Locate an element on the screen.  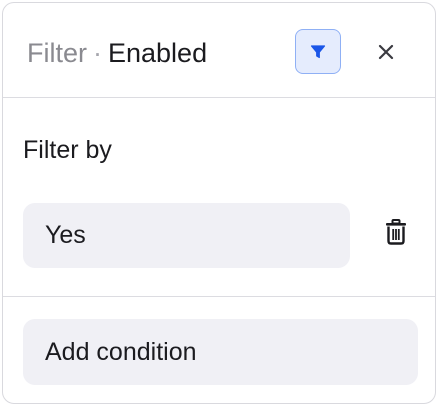
filter-value-field: Yes is located at coordinates (186, 235).